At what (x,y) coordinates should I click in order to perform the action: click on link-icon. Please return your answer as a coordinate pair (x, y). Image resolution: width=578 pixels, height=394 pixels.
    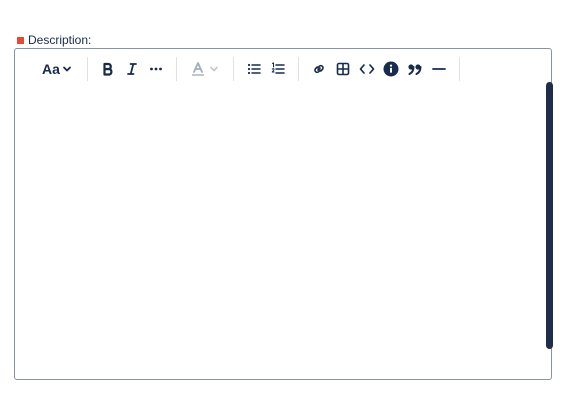
    Looking at the image, I should click on (319, 69).